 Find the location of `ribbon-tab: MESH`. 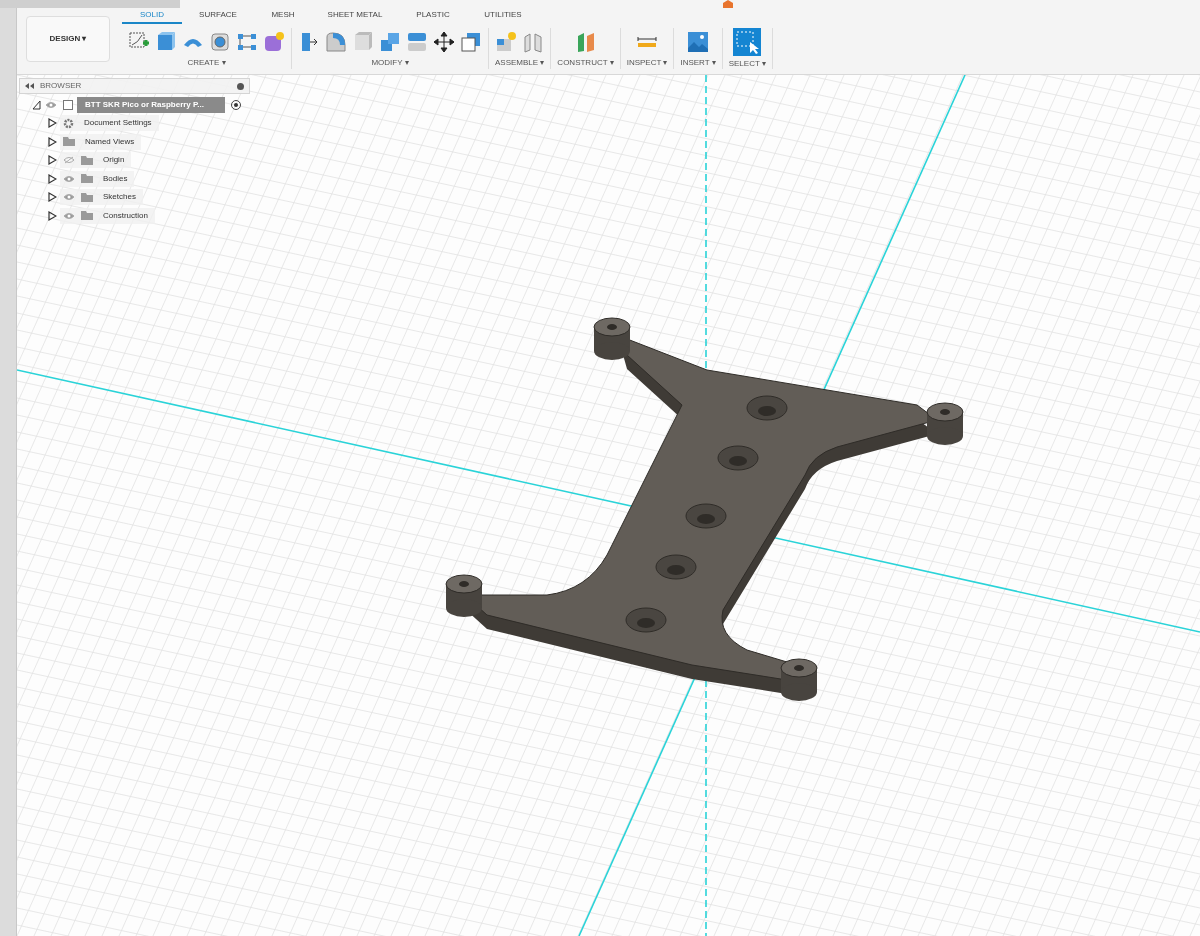

ribbon-tab: MESH is located at coordinates (283, 16).